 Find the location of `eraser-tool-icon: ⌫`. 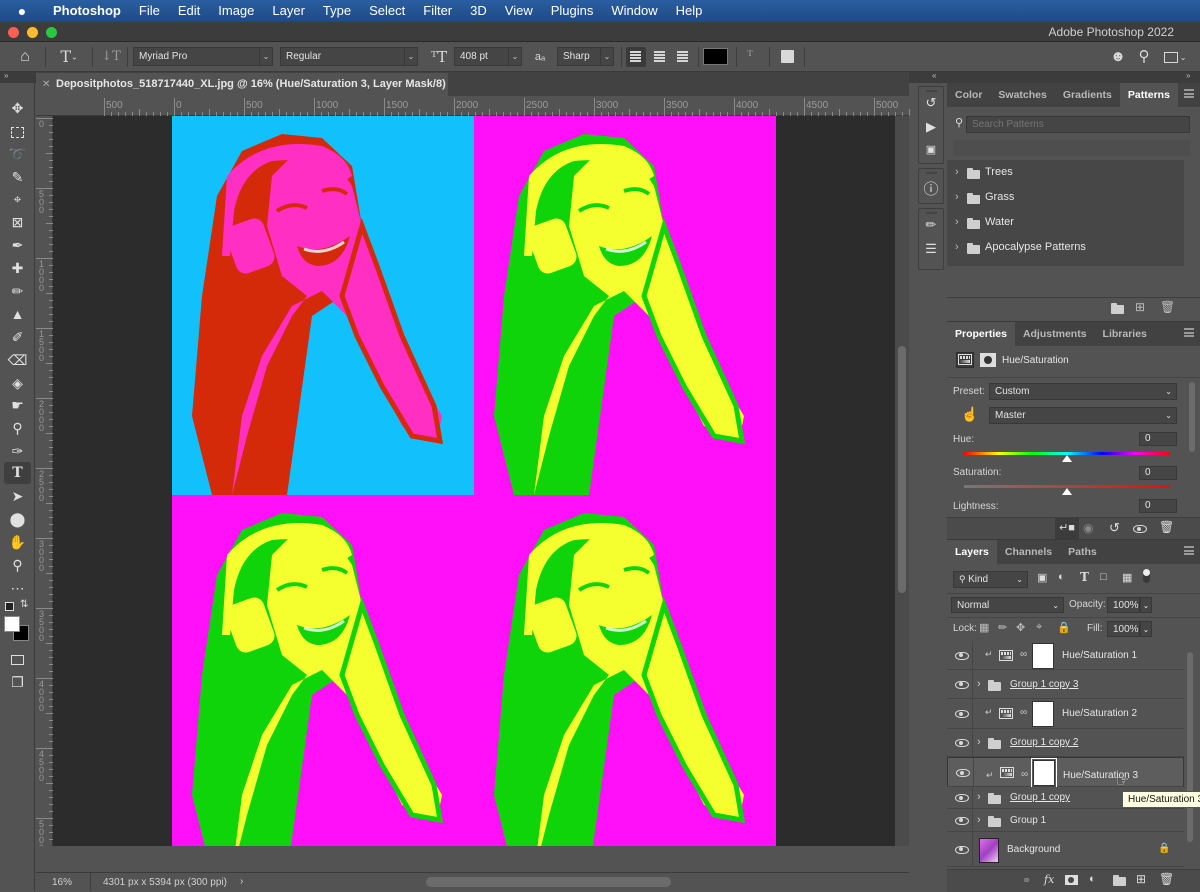

eraser-tool-icon: ⌫ is located at coordinates (17, 360).